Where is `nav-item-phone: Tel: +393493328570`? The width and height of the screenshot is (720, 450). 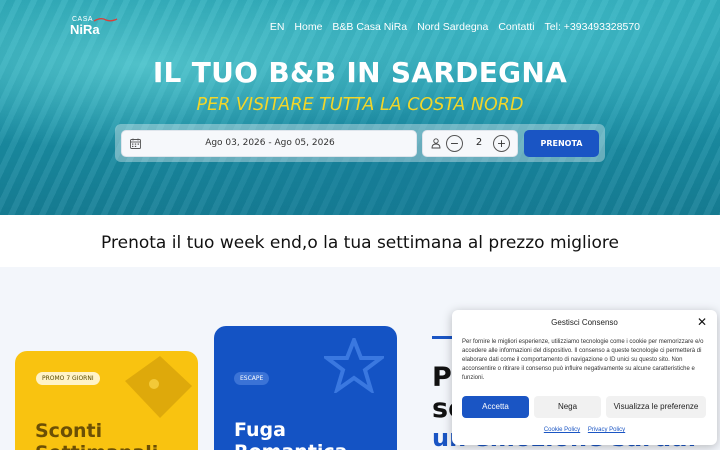
nav-item-phone: Tel: +393493328570 is located at coordinates (592, 27).